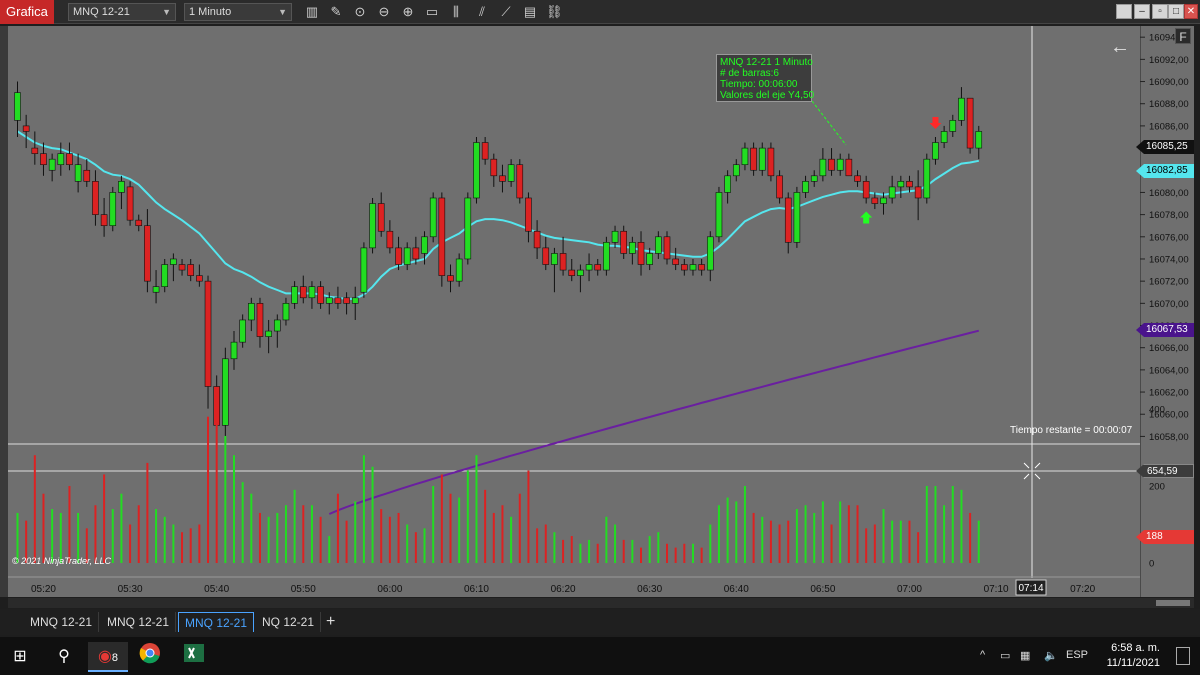 The height and width of the screenshot is (675, 1200). I want to click on scrollbar-thumb, so click(1173, 603).